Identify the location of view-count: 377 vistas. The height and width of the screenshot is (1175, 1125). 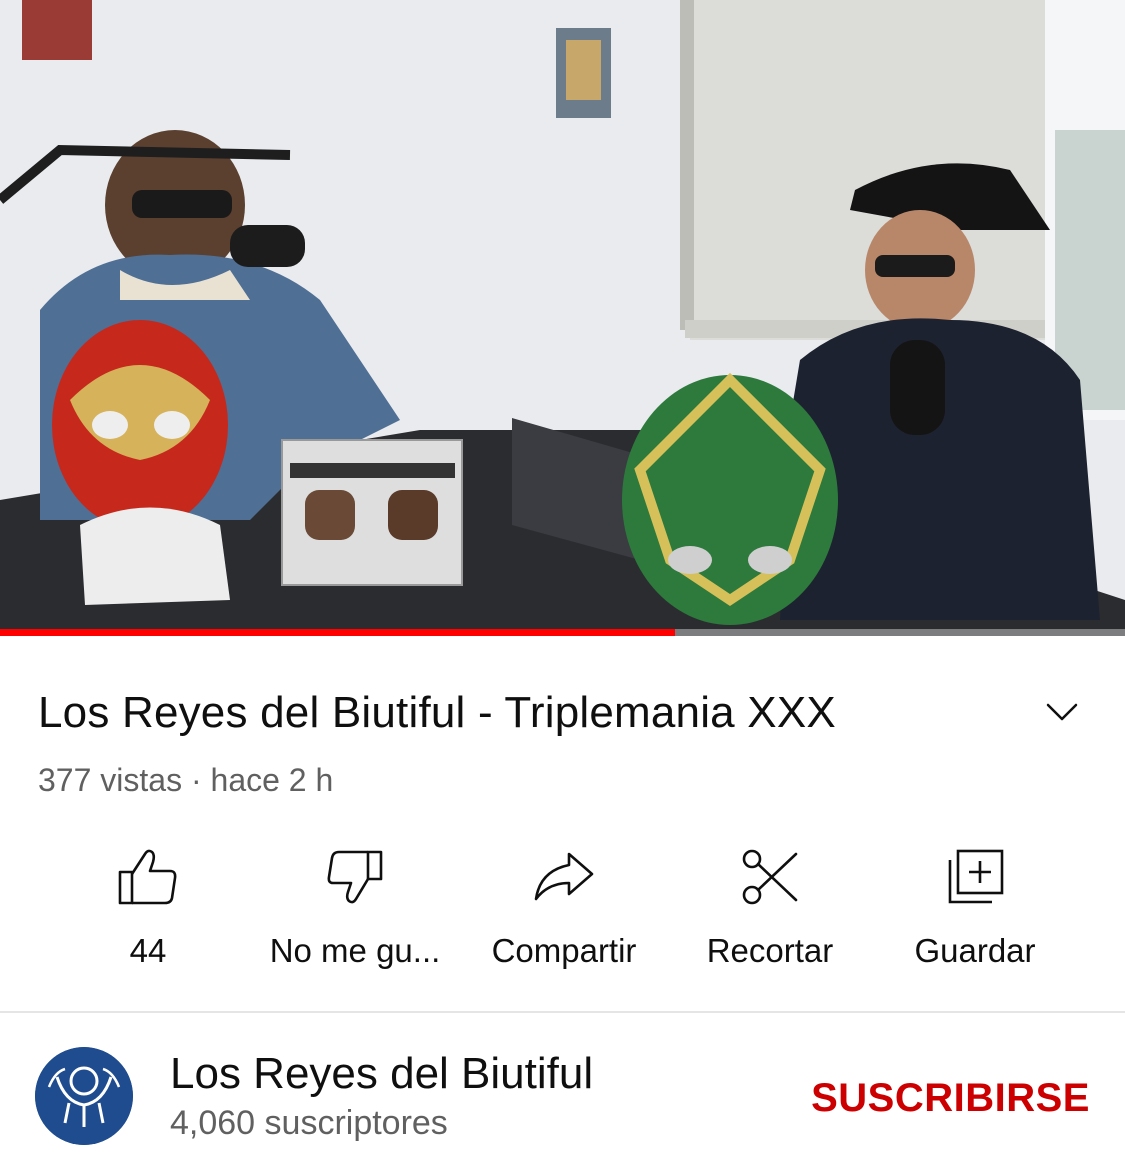
(110, 780).